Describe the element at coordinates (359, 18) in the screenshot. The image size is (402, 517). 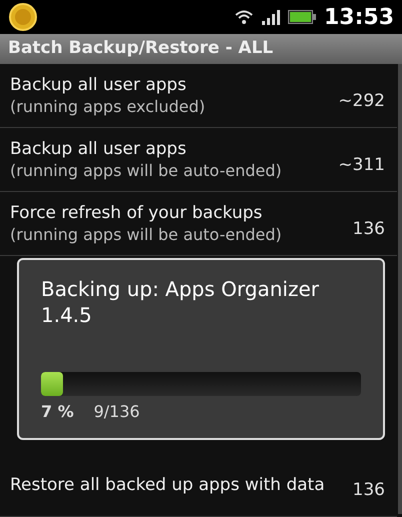
I see `status-time: 13:53` at that location.